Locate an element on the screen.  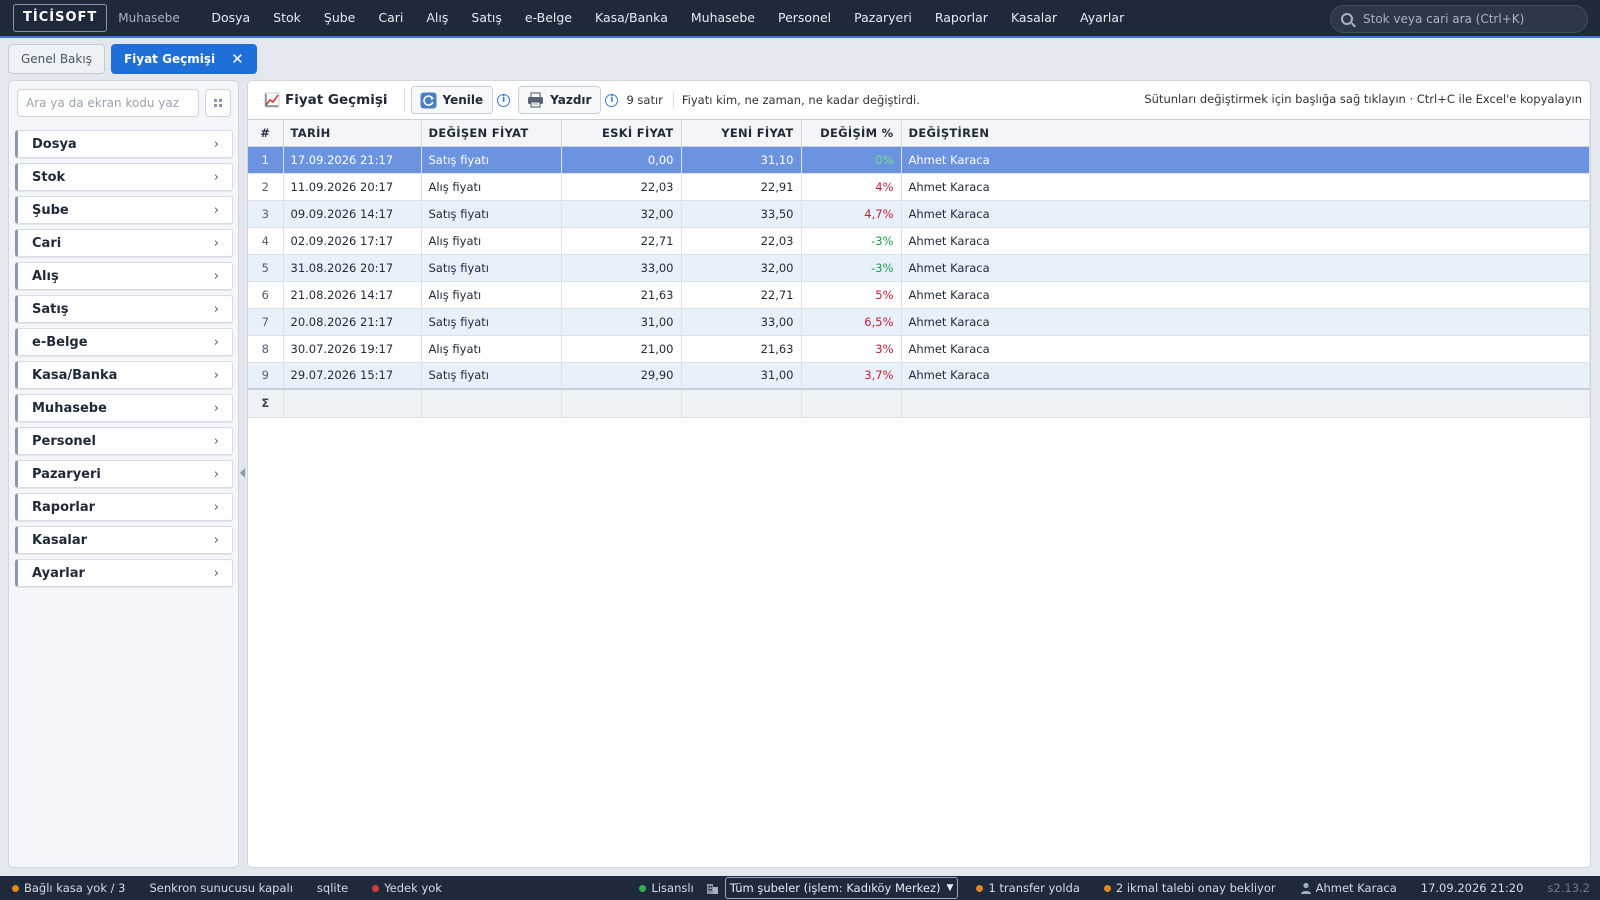
cell-change-pct: 3% is located at coordinates (851, 349).